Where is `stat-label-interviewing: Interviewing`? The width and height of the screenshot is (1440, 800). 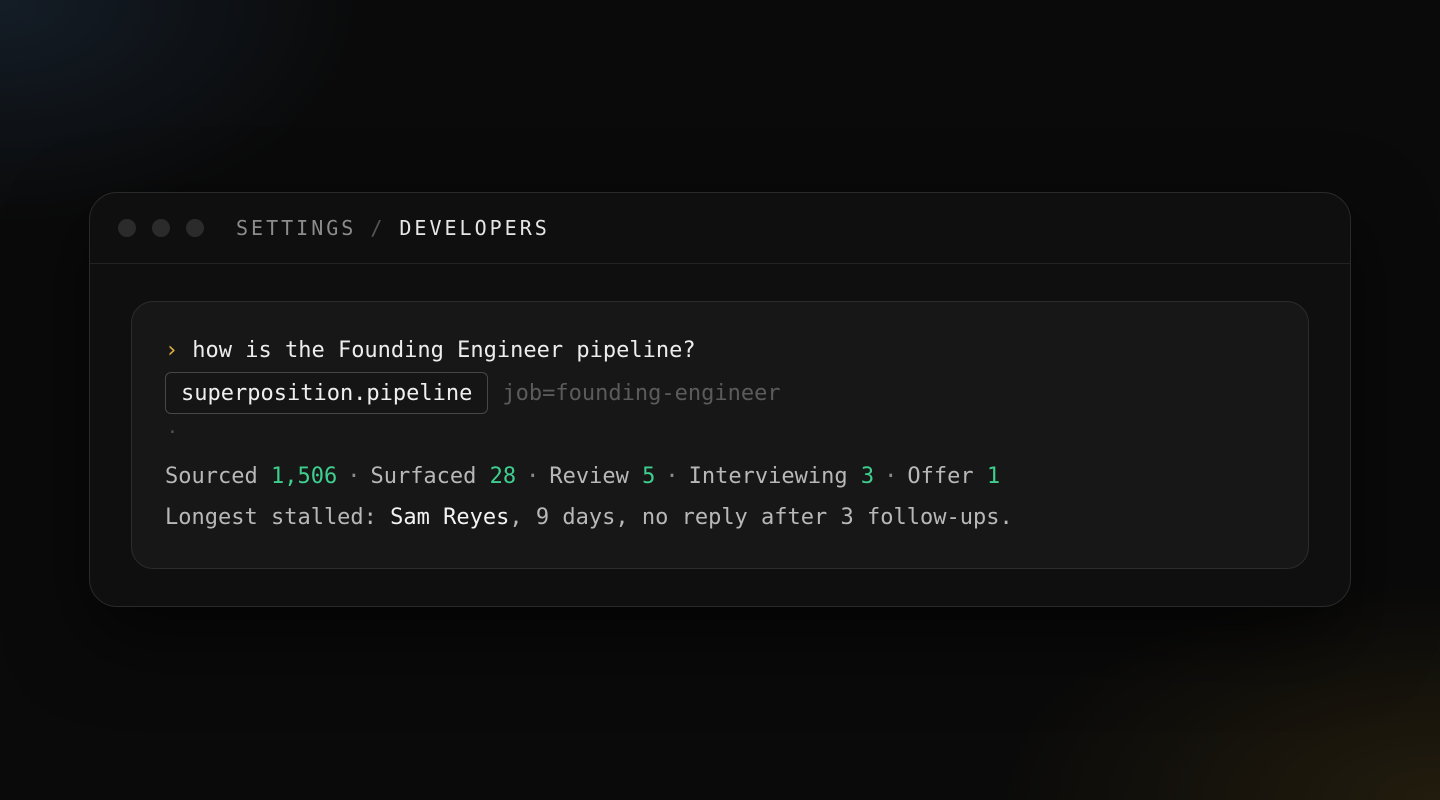 stat-label-interviewing: Interviewing is located at coordinates (768, 476).